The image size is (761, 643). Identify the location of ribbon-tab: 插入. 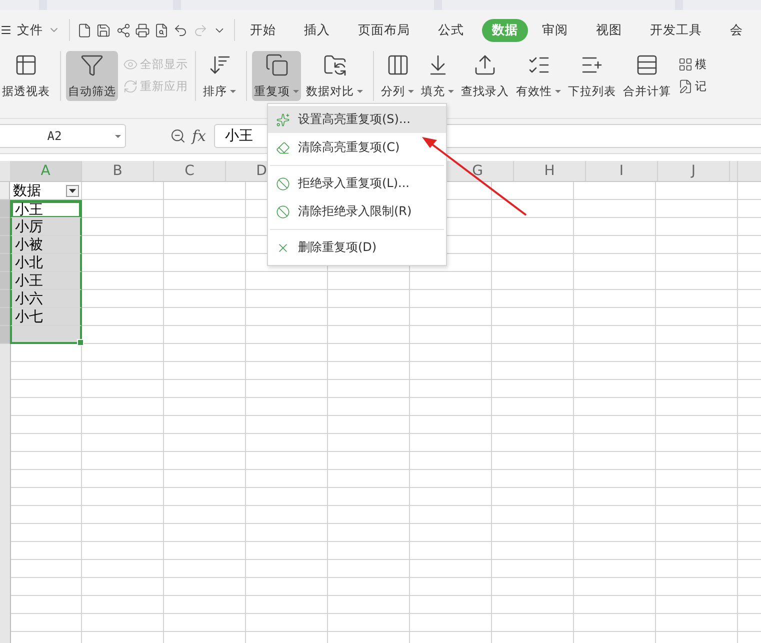
(317, 30).